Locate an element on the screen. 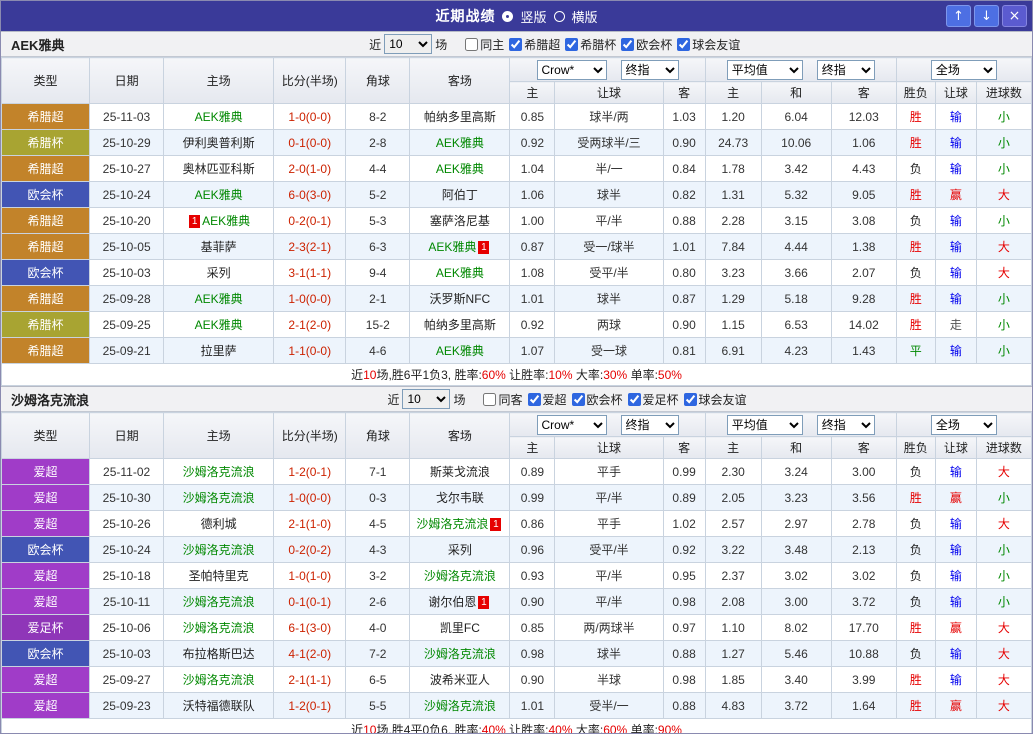  league-filter-0: 希腊超 is located at coordinates (532, 44).